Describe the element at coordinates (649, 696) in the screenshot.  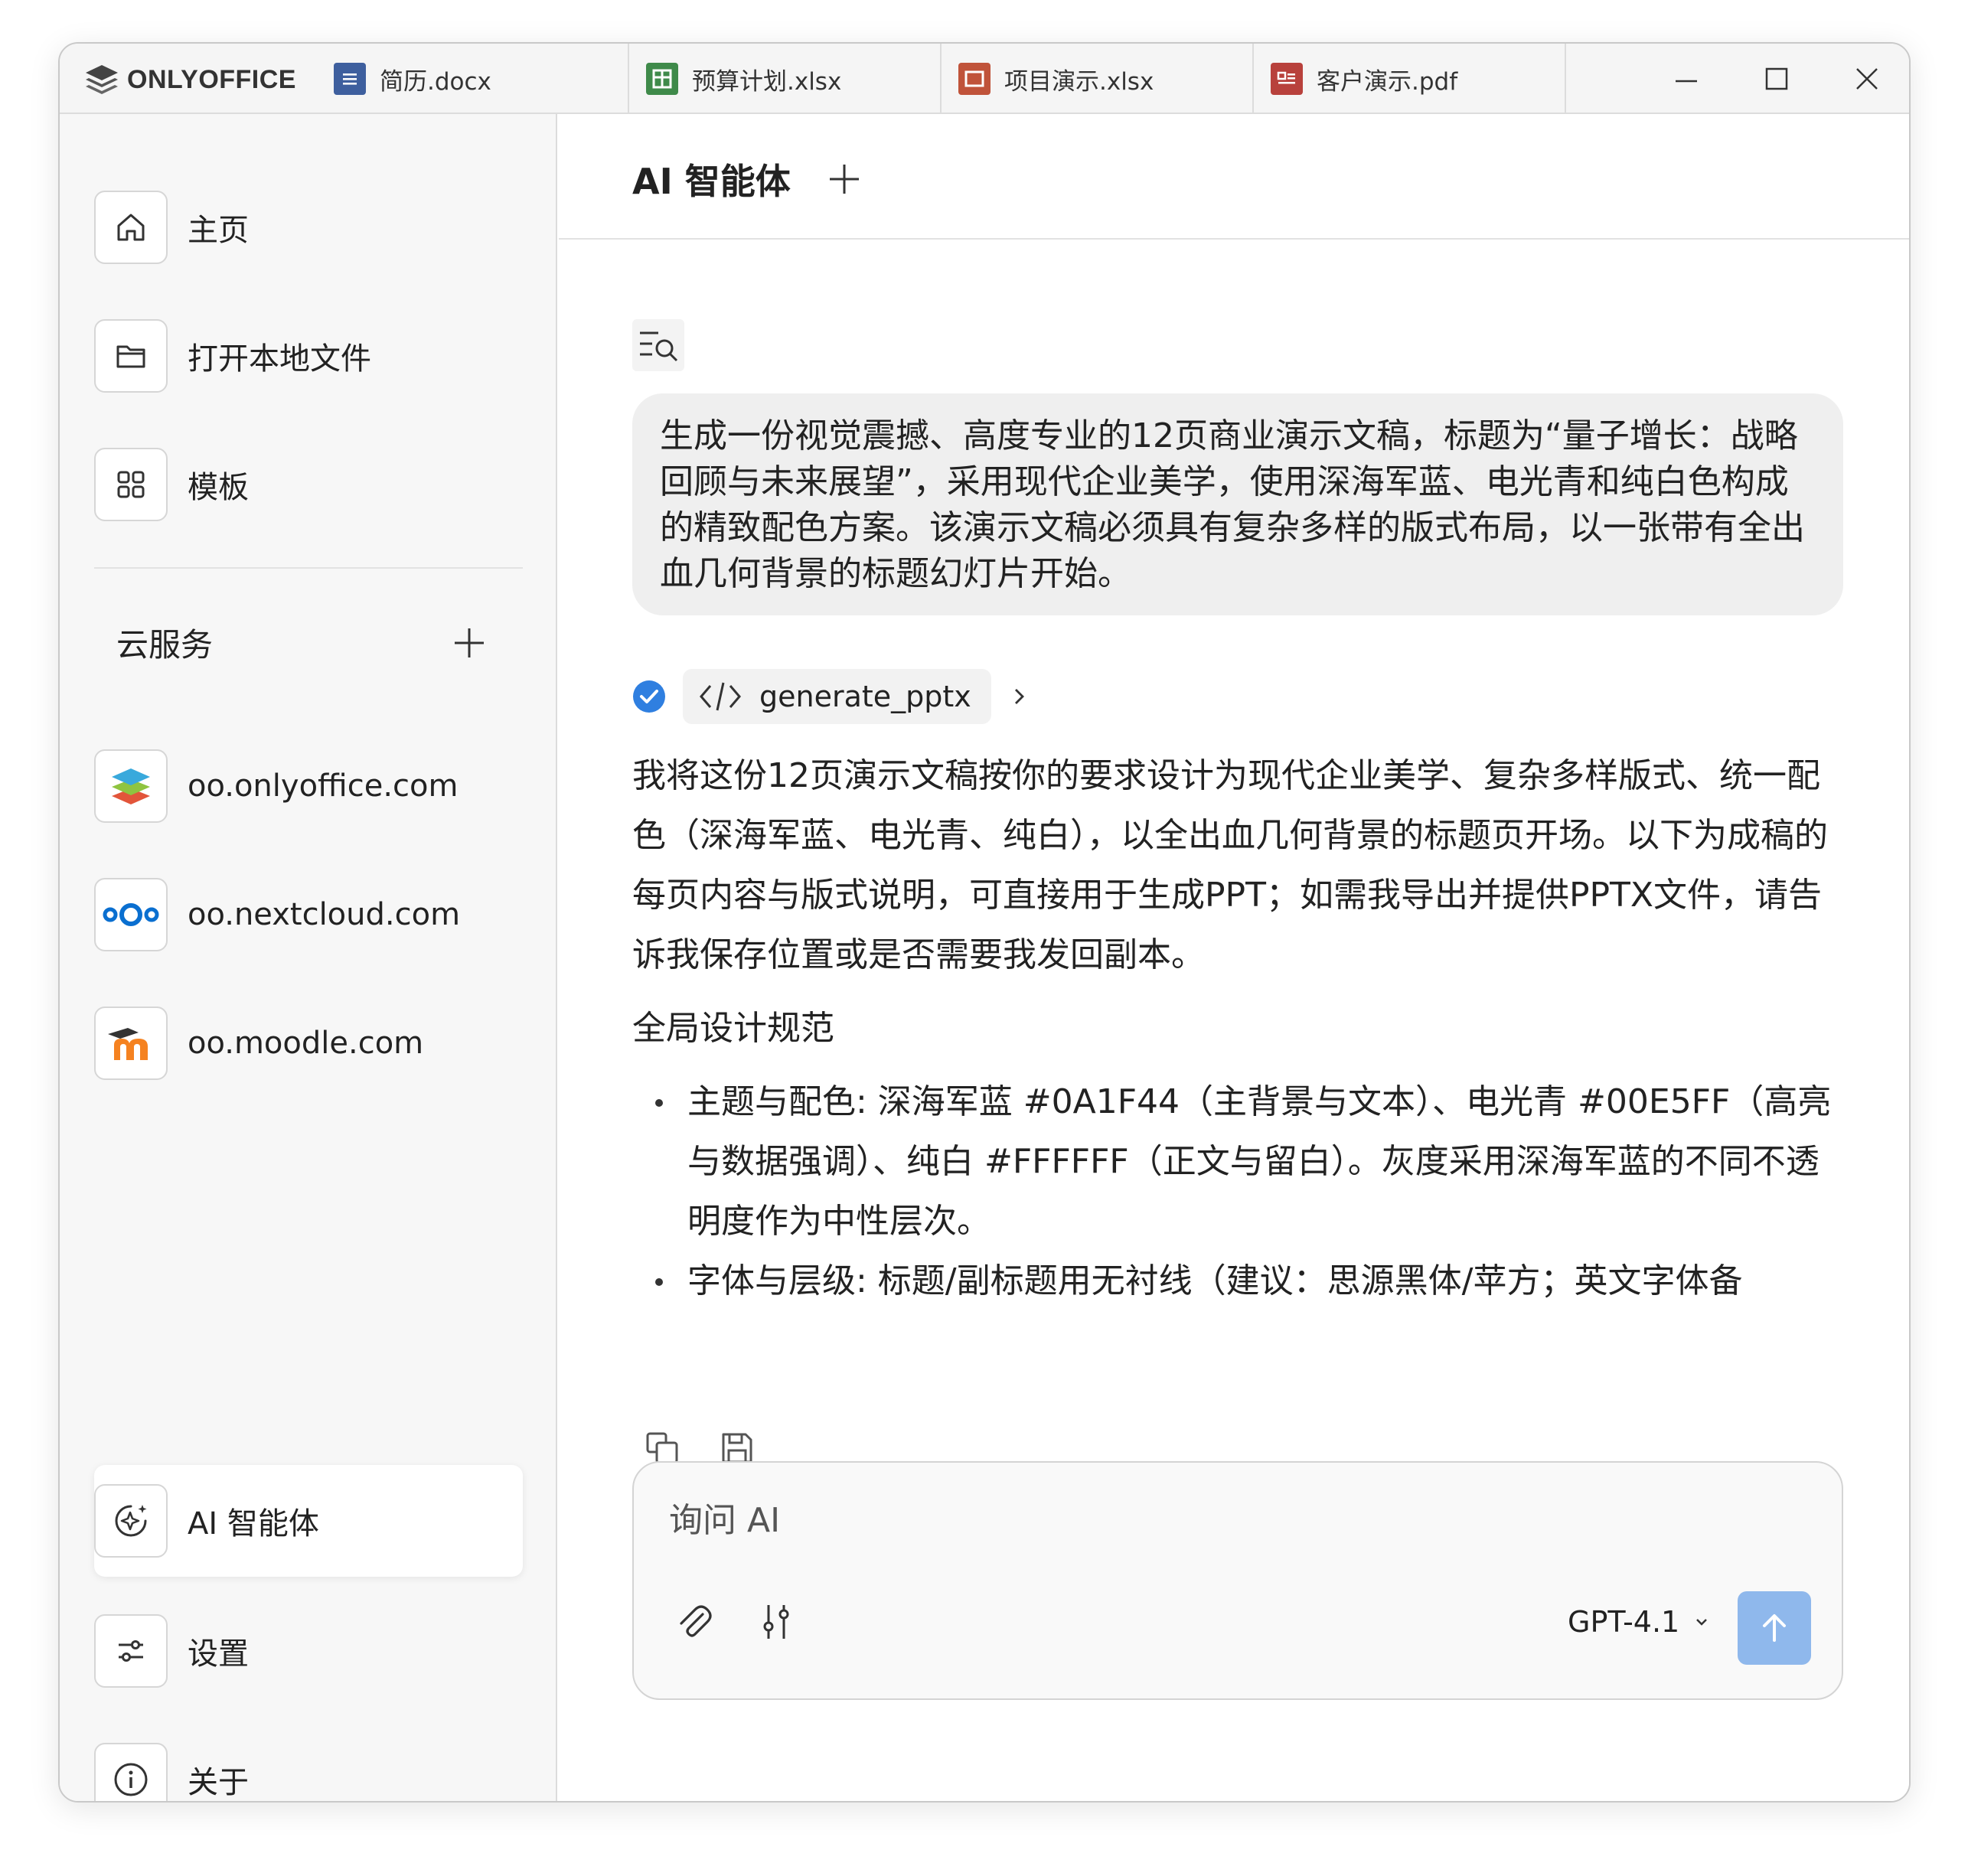
I see `check-circle-icon` at that location.